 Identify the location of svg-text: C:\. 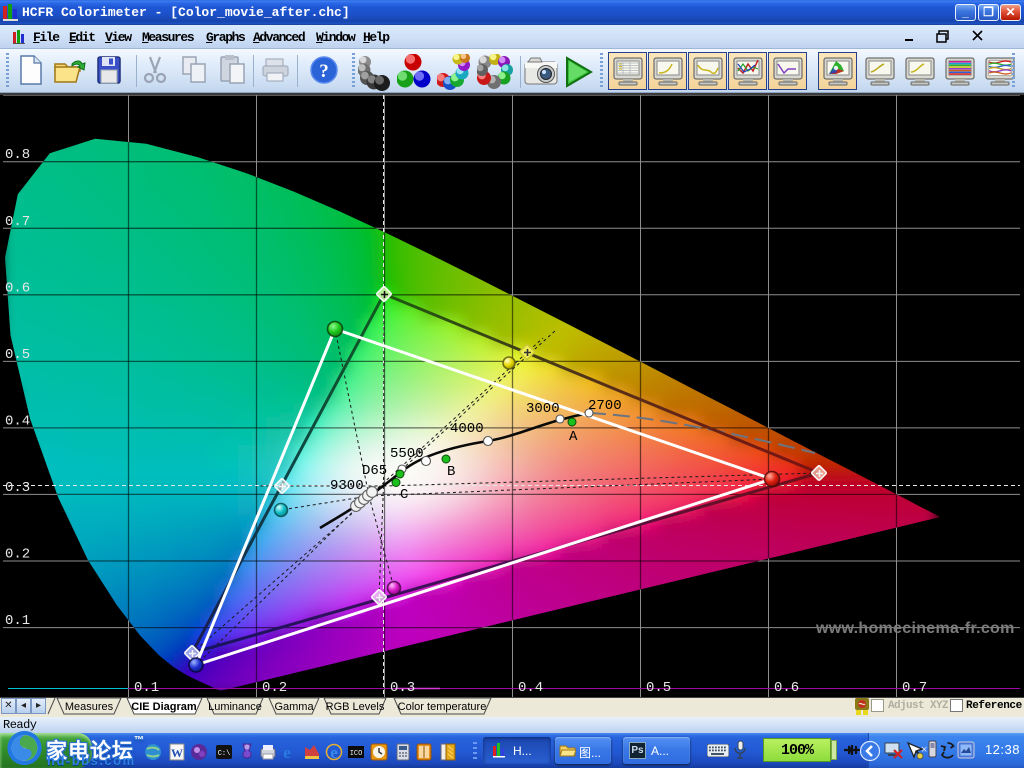
(224, 754).